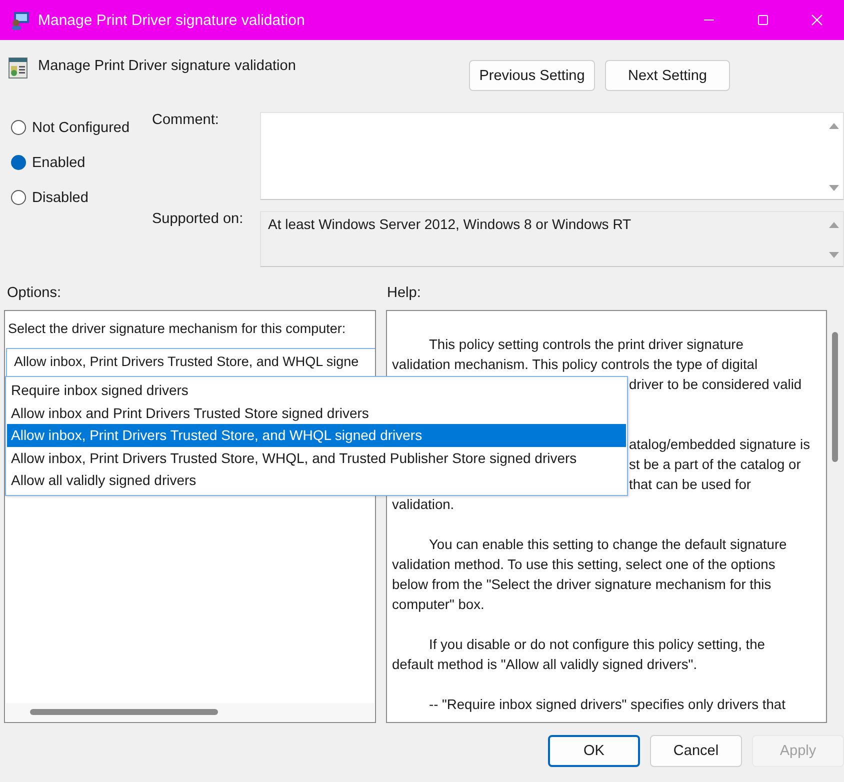 The image size is (844, 782). I want to click on help-text-line: default method is "Allow all validly signed drivers"., so click(545, 664).